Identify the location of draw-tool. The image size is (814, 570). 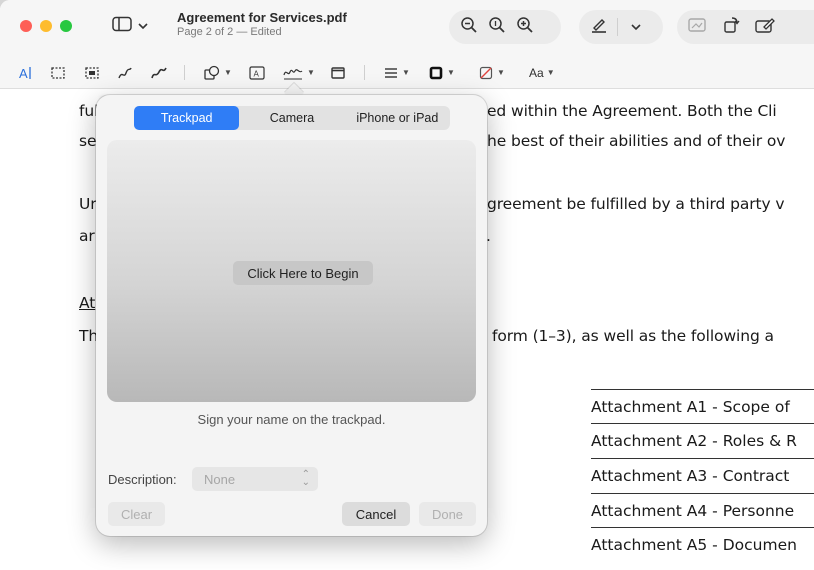
(159, 72).